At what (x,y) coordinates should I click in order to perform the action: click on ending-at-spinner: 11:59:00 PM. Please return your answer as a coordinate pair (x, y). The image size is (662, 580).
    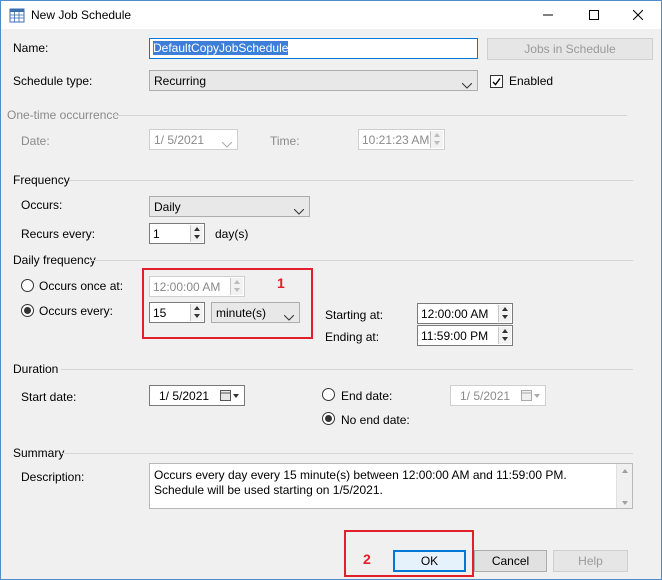
    Looking at the image, I should click on (465, 335).